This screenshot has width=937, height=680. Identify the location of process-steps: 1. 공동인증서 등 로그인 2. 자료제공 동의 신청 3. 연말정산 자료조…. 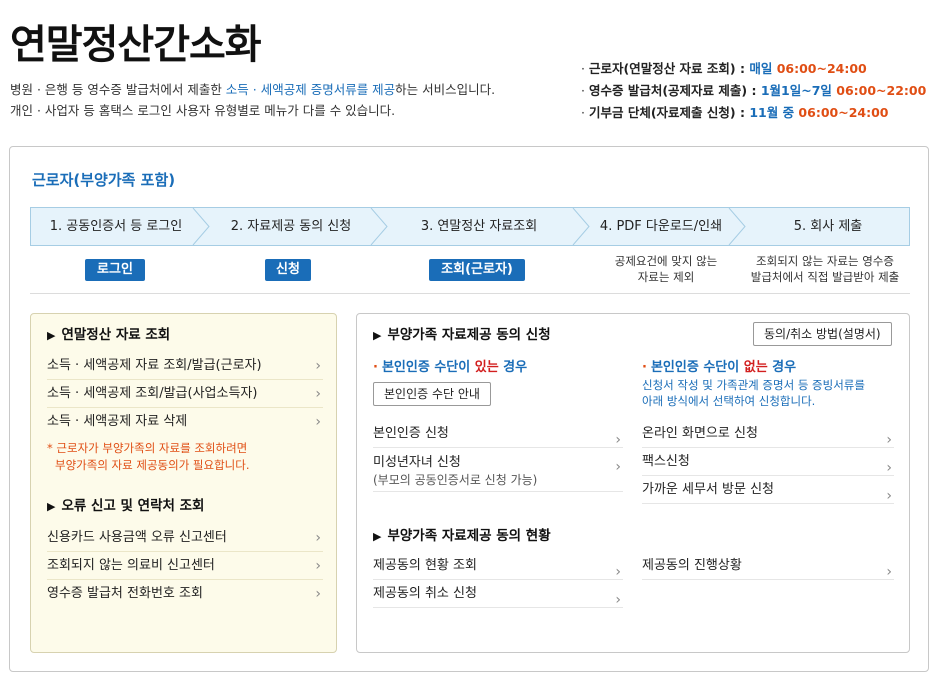
(470, 226).